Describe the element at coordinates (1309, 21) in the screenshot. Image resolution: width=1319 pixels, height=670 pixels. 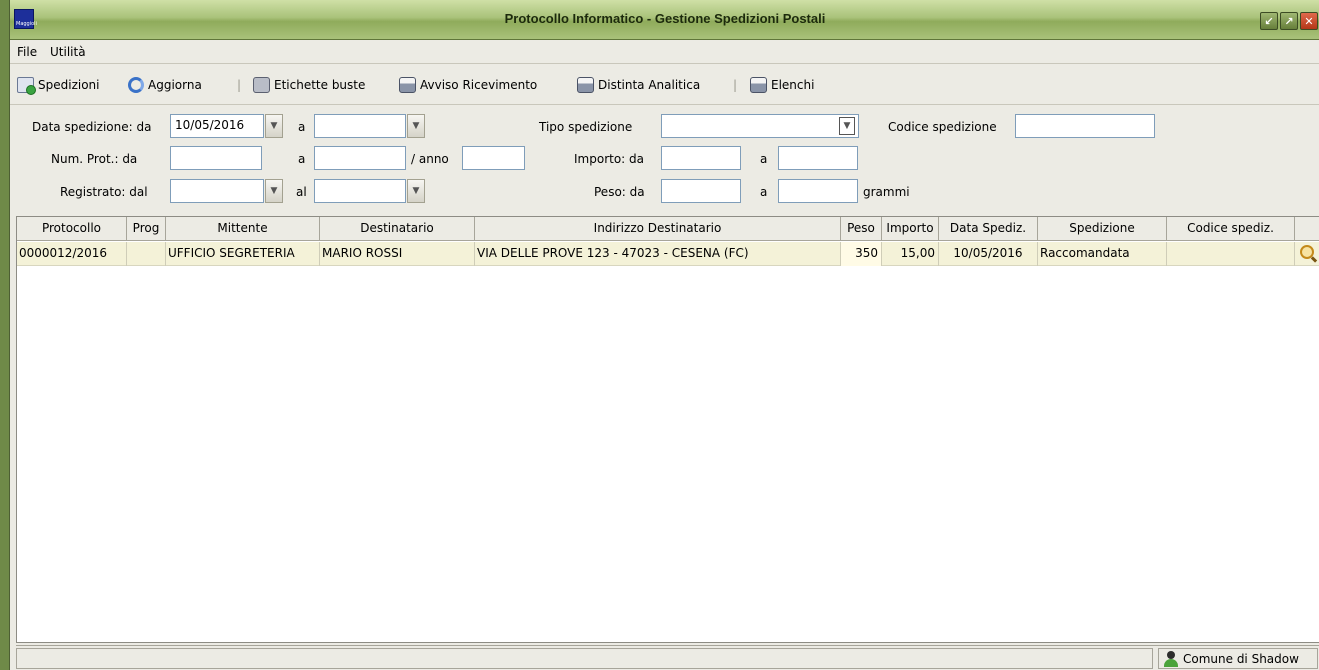
I see `close-button: ✕` at that location.